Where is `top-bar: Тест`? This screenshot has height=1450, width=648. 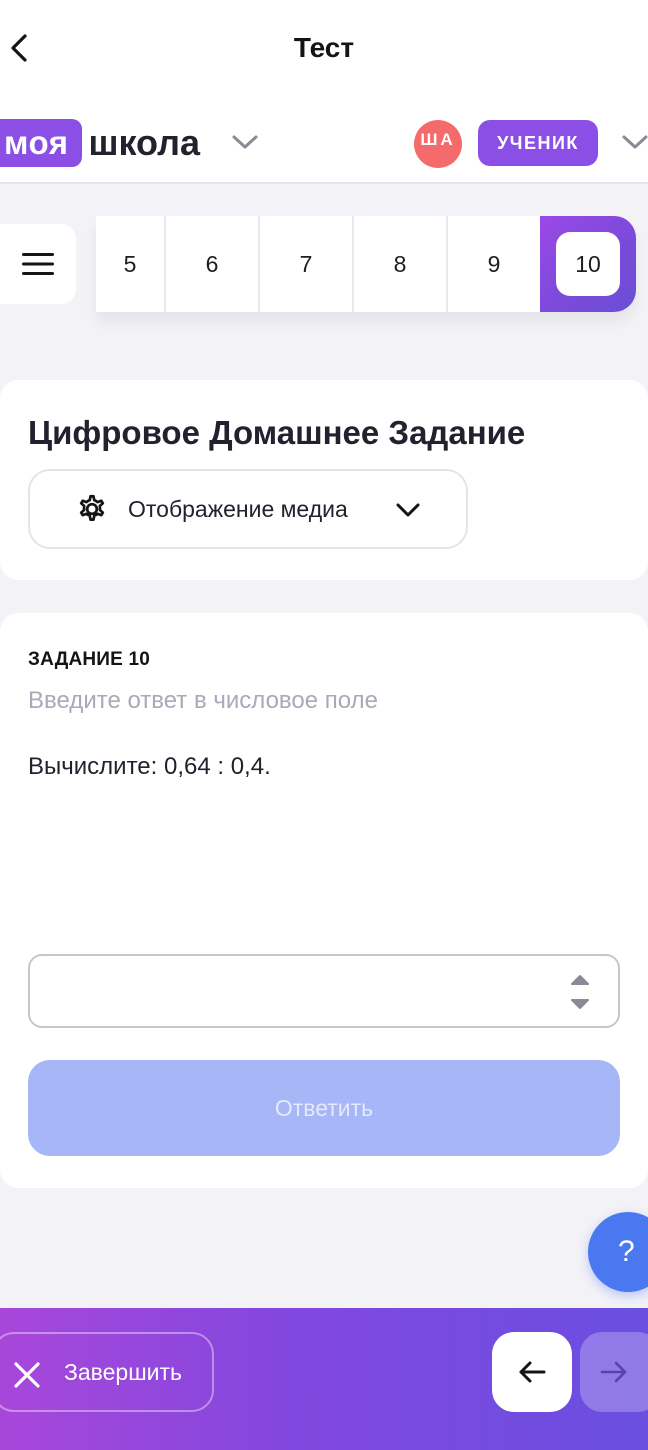 top-bar: Тест is located at coordinates (324, 49).